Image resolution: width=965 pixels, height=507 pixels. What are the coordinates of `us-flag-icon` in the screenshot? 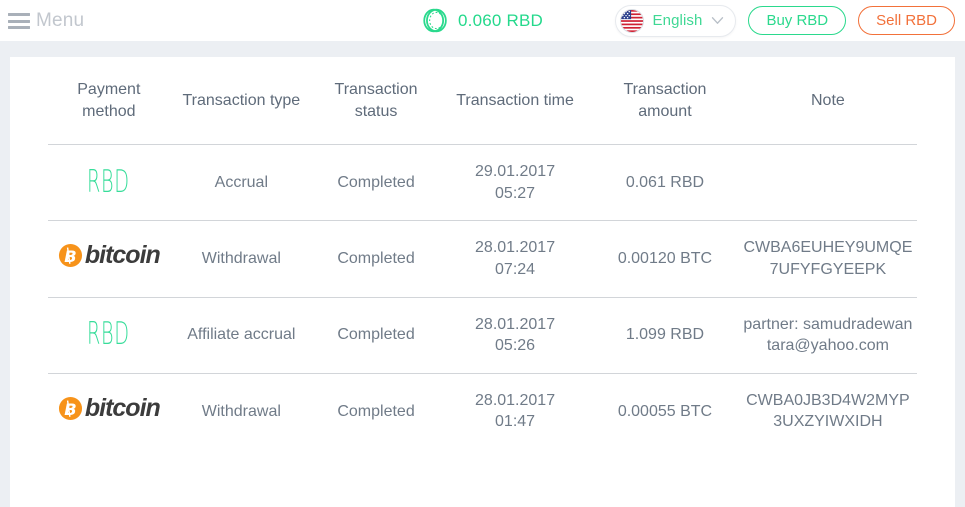 It's located at (631, 20).